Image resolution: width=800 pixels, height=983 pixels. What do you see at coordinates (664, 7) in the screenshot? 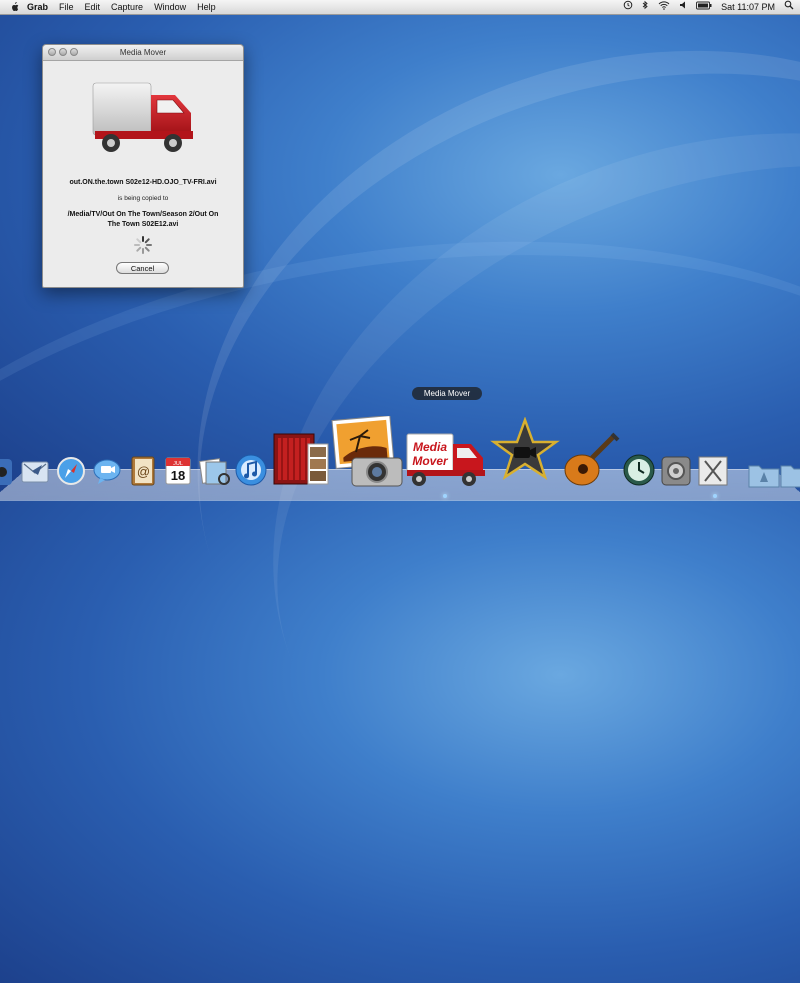
I see `wifi-icon` at bounding box center [664, 7].